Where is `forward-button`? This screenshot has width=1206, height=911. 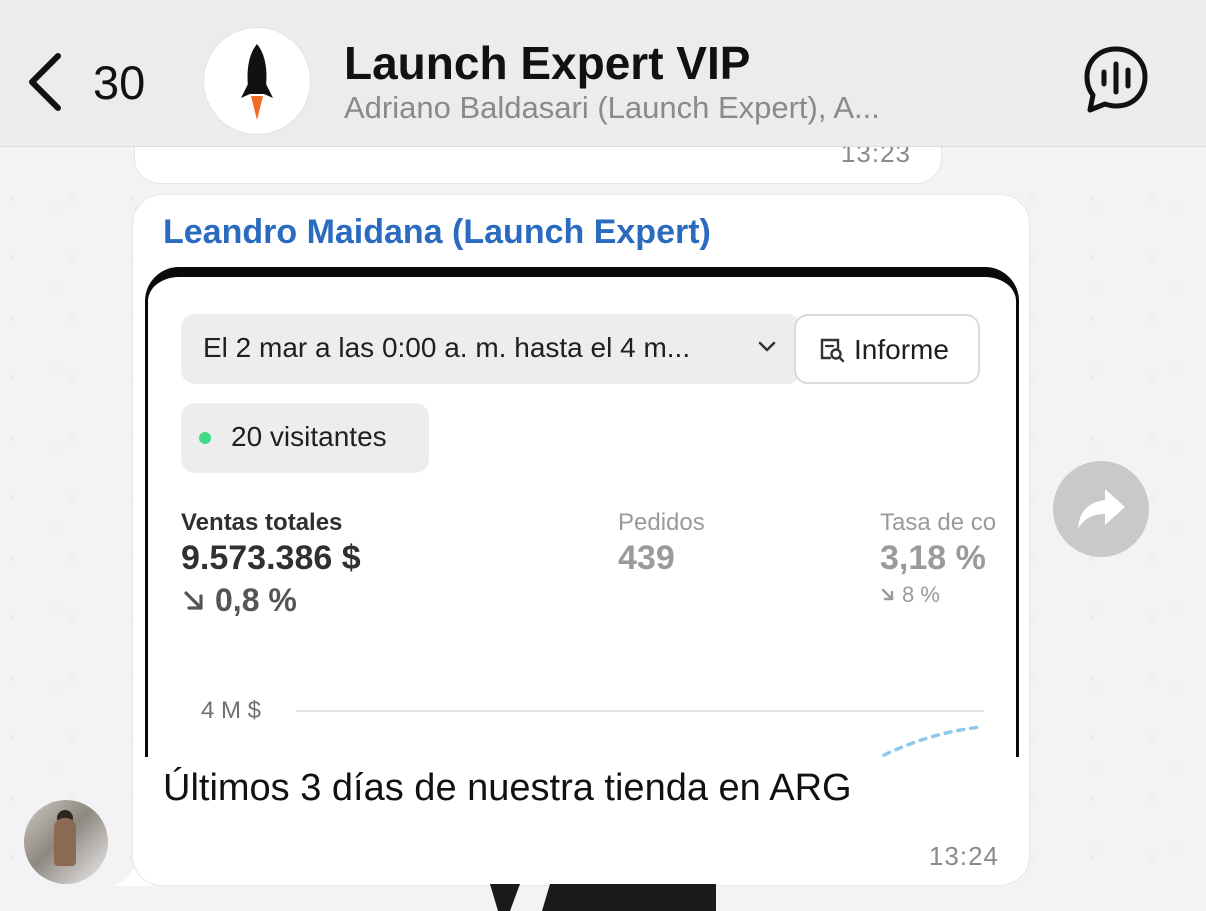 forward-button is located at coordinates (1101, 509).